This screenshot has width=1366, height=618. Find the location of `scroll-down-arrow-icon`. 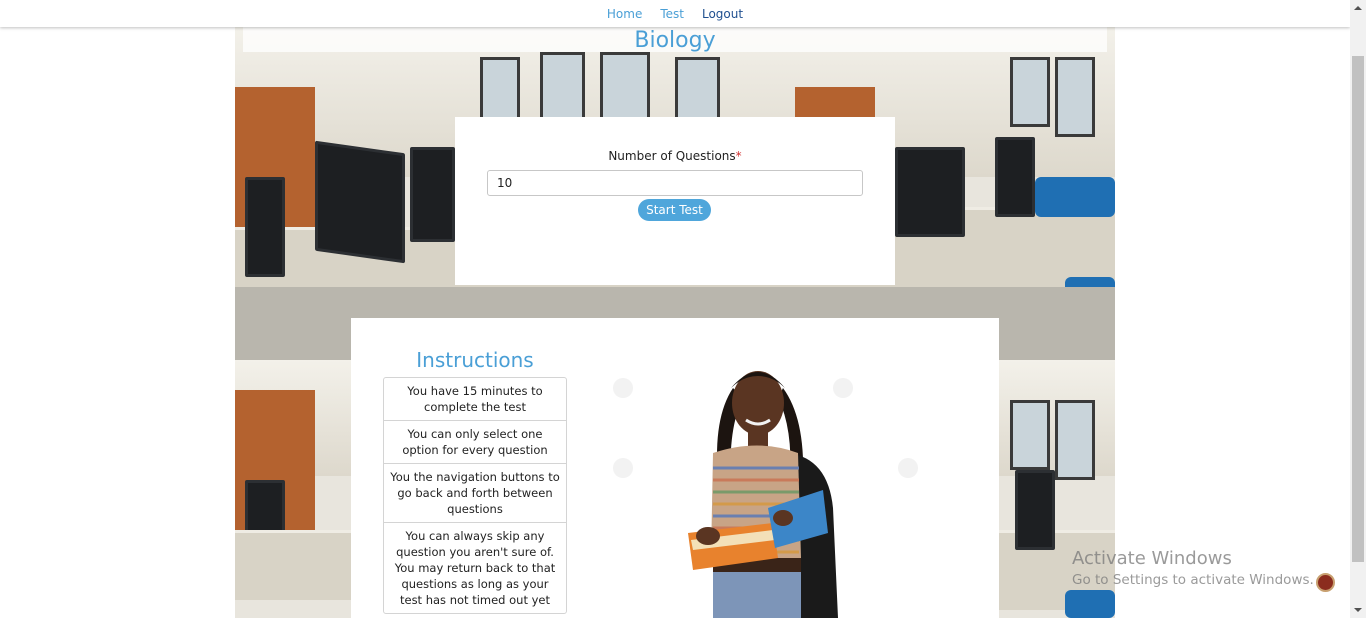

scroll-down-arrow-icon is located at coordinates (1358, 610).